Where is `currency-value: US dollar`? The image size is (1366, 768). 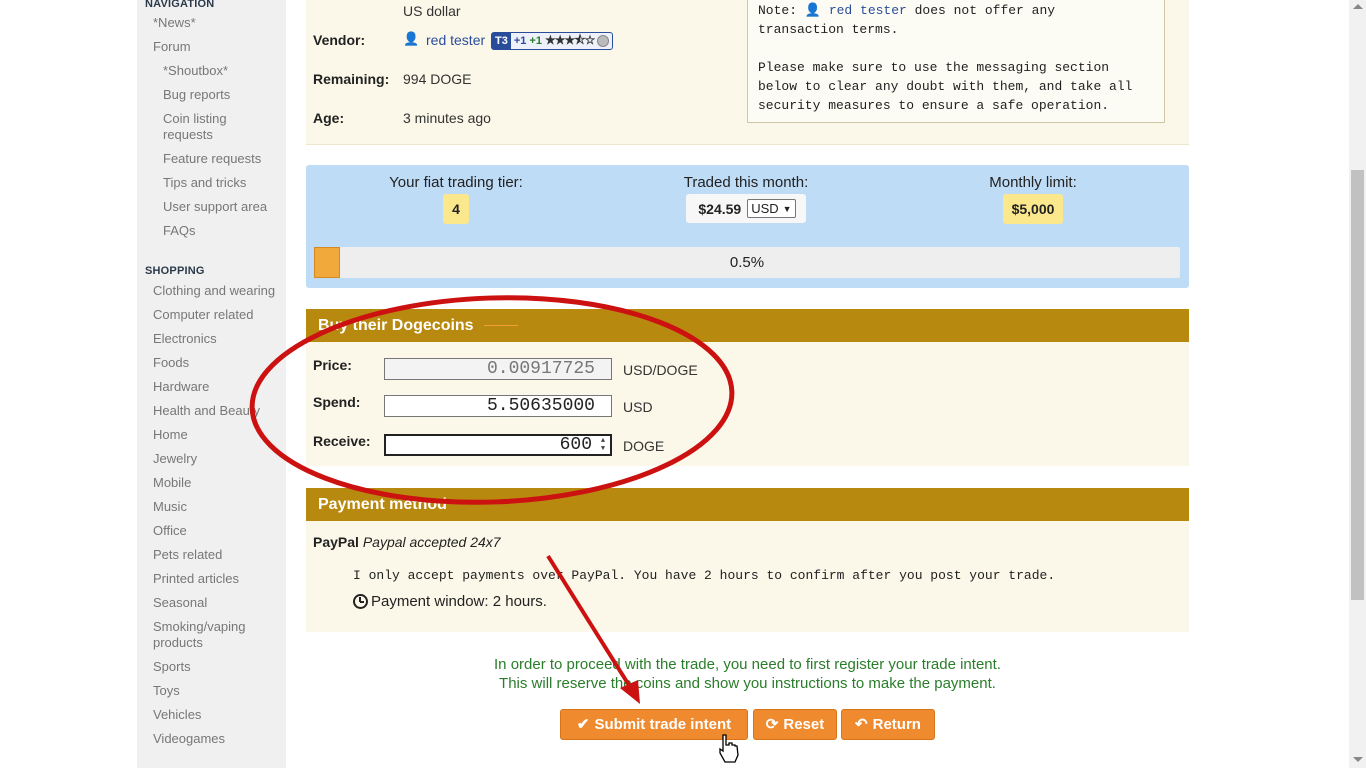
currency-value: US dollar is located at coordinates (432, 11).